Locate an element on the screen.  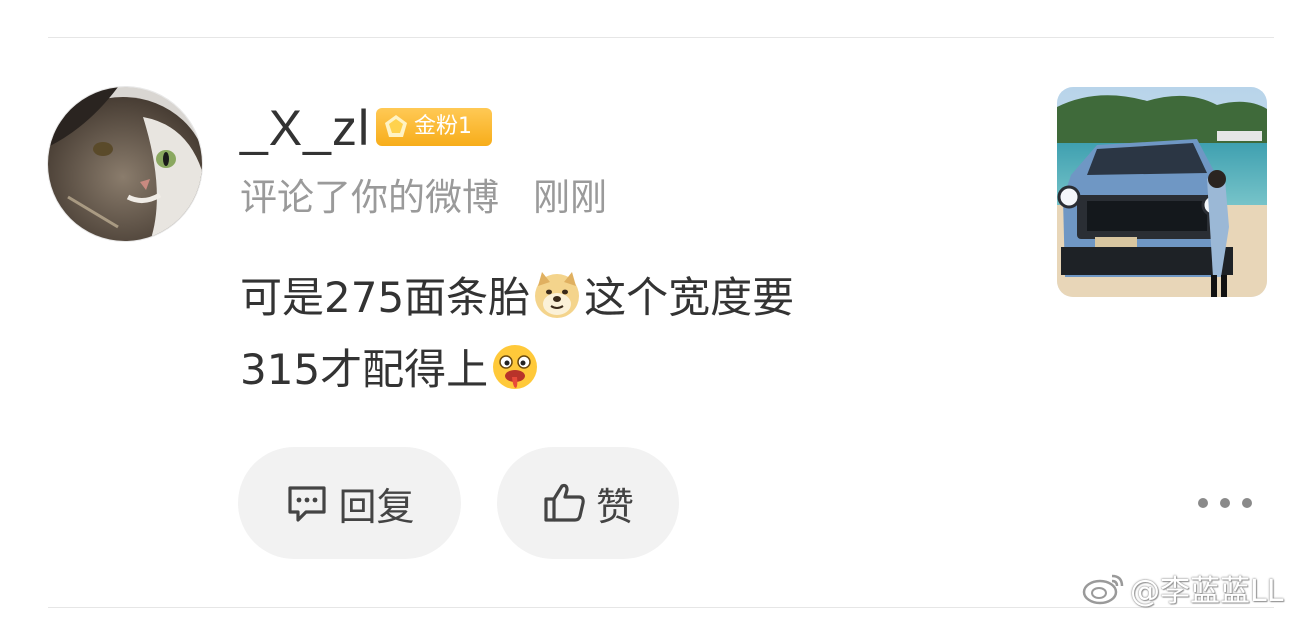
content-text-part: 315才配得上 is located at coordinates (364, 369).